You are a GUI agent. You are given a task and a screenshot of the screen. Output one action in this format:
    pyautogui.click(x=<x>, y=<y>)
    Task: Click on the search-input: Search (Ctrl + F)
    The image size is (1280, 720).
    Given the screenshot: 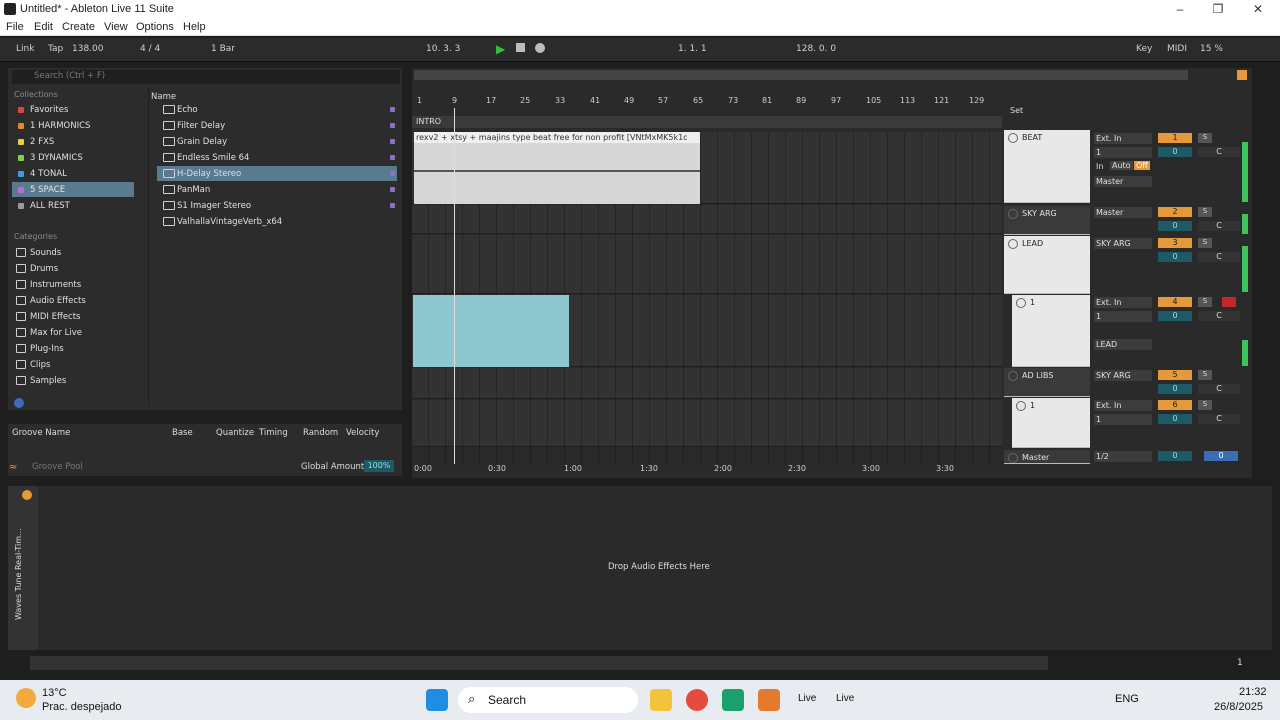 What is the action you would take?
    pyautogui.click(x=206, y=77)
    